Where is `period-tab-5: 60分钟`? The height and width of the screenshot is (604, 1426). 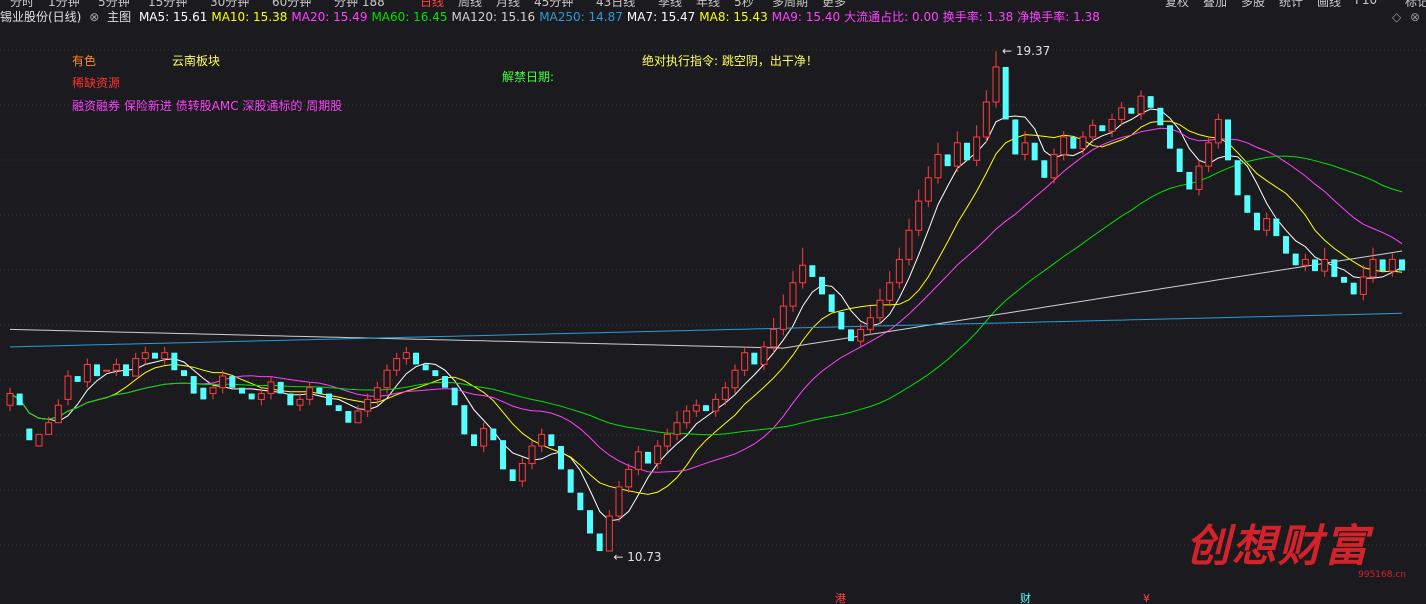
period-tab-5: 60分钟 is located at coordinates (291, 3).